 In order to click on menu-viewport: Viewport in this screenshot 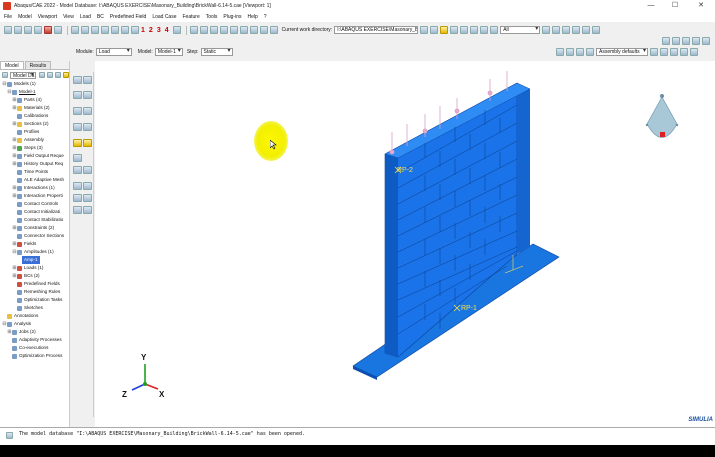, I will do `click(47, 17)`.